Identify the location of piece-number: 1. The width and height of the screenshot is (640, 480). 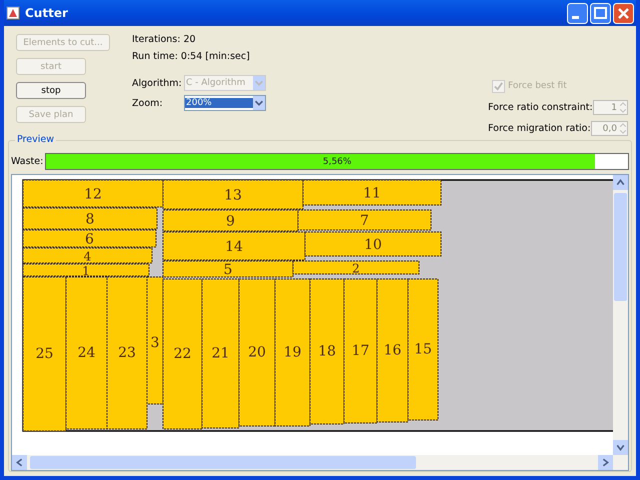
(86, 271).